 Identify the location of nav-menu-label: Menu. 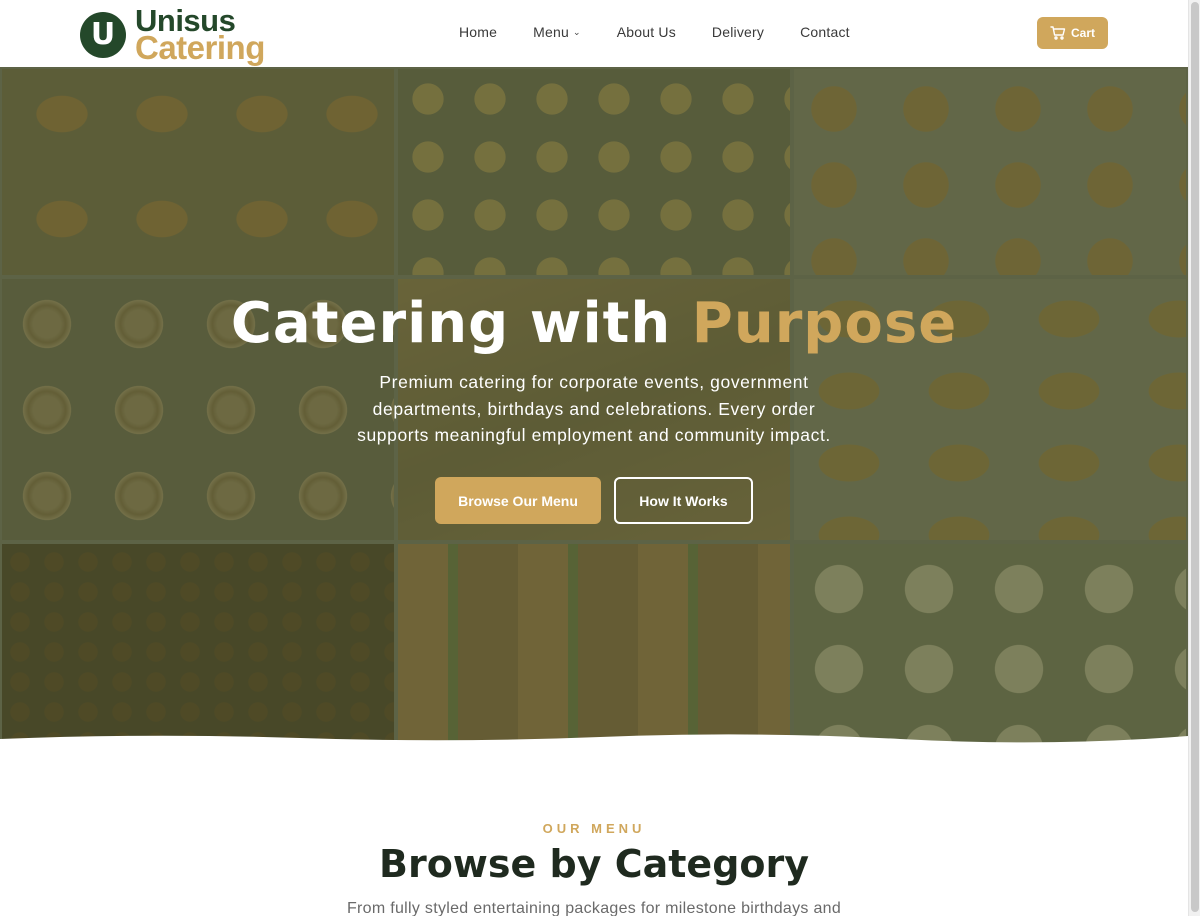
(551, 32).